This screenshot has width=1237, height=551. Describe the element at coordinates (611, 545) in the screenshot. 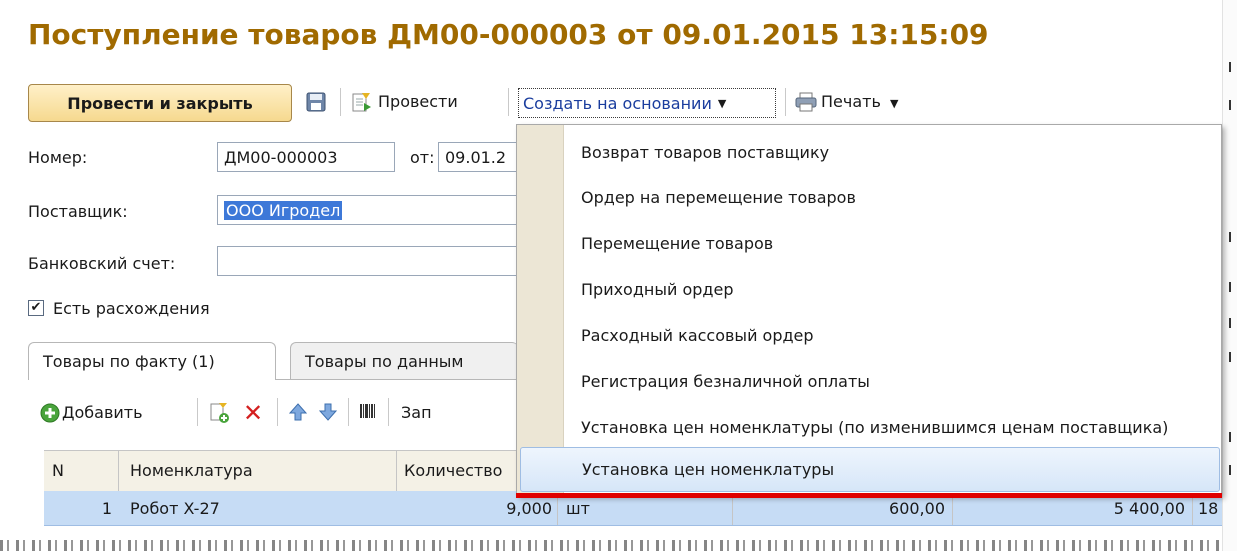

I see `scroll-artifact` at that location.